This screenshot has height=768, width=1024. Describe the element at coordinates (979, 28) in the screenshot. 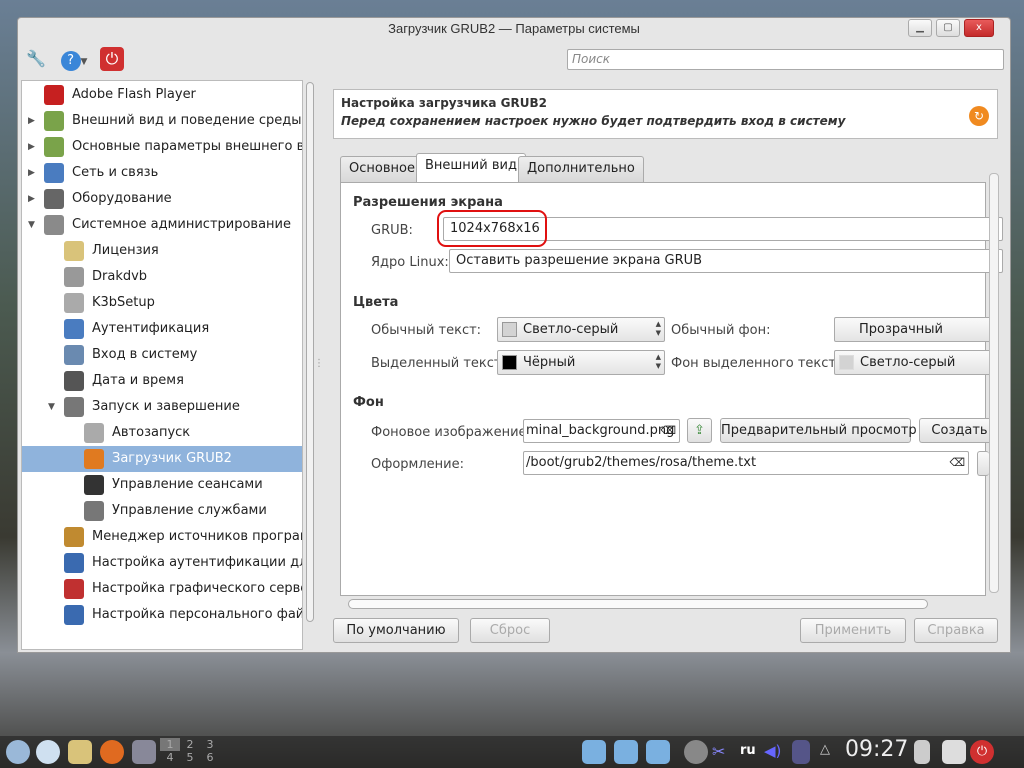

I see `close-button: x` at that location.